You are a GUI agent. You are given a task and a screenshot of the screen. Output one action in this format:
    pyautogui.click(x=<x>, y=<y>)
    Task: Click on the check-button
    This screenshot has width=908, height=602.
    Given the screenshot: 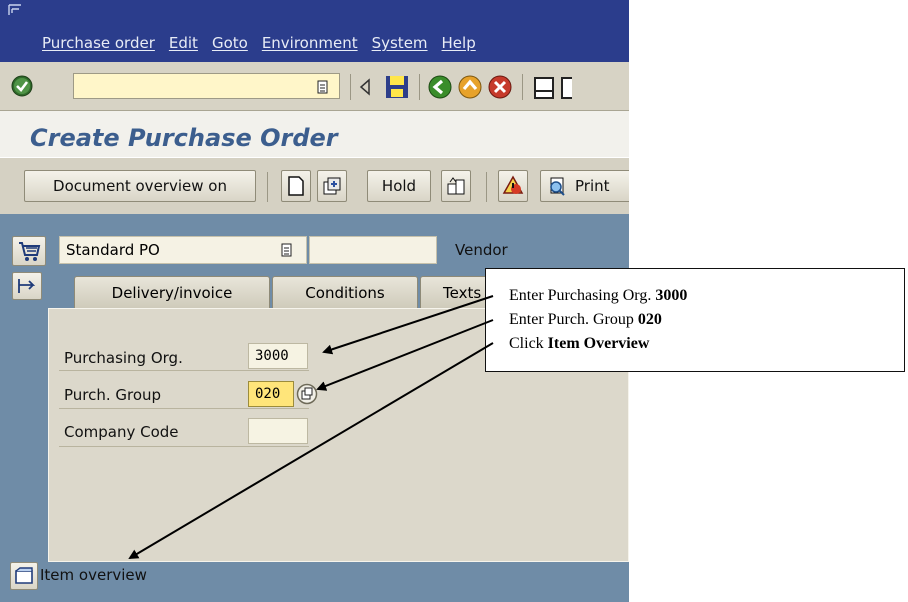 What is the action you would take?
    pyautogui.click(x=456, y=186)
    